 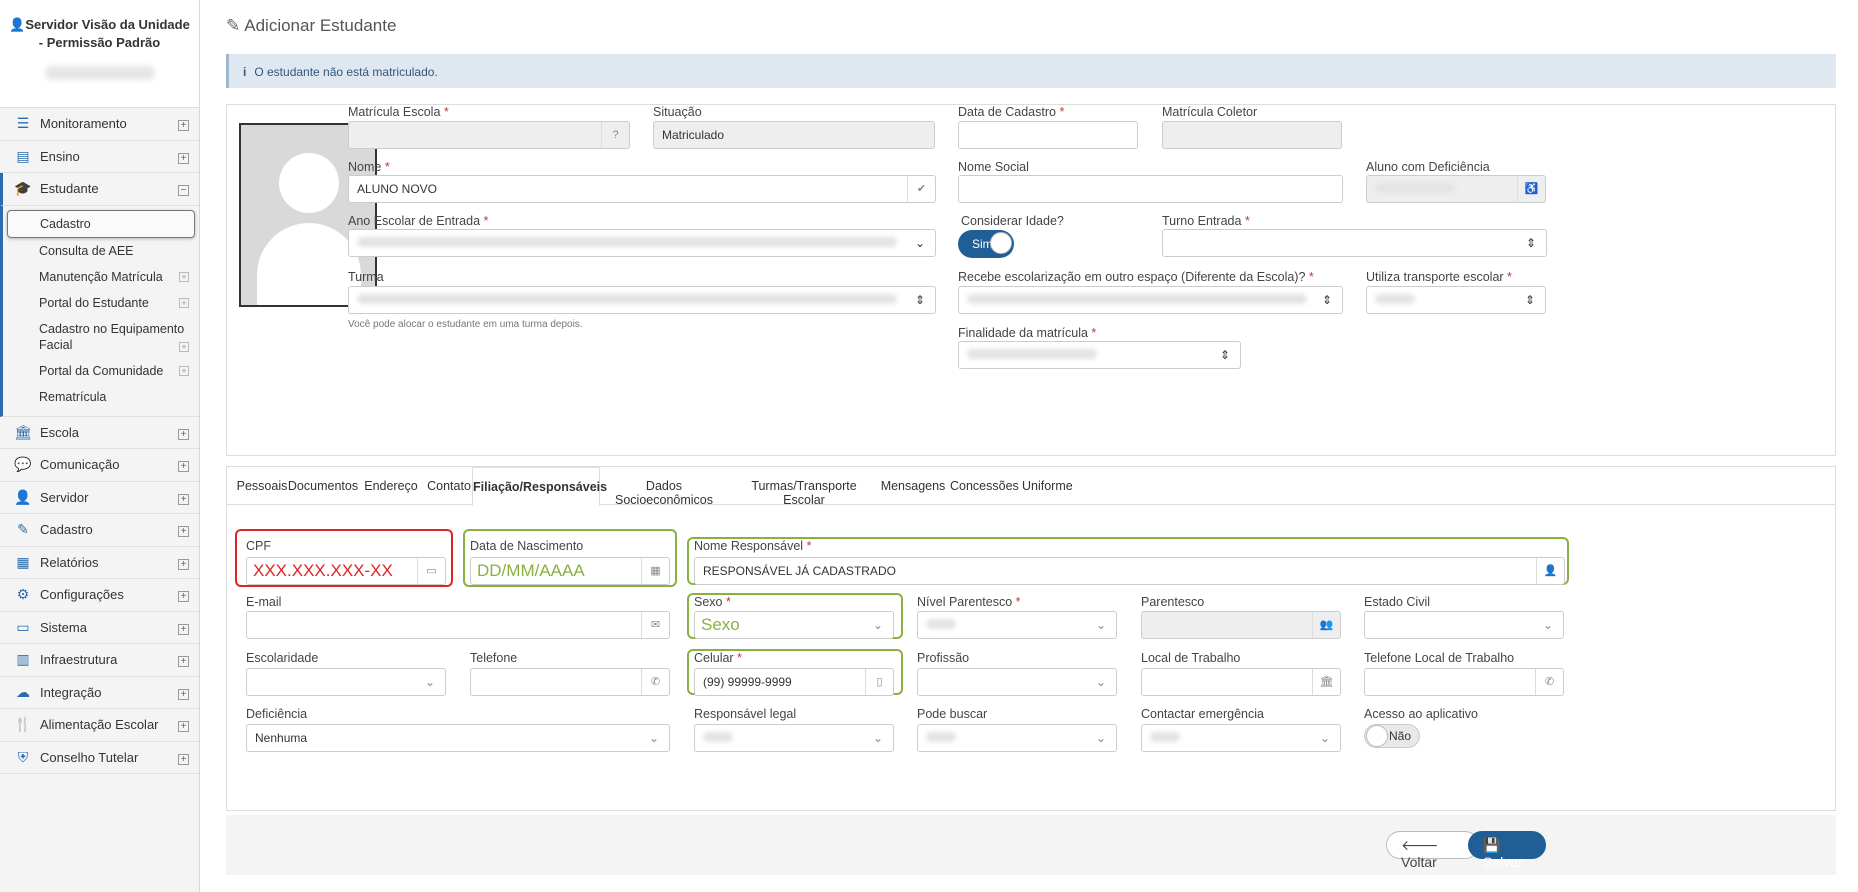 I want to click on tab-documentos: Documentos, so click(x=323, y=486).